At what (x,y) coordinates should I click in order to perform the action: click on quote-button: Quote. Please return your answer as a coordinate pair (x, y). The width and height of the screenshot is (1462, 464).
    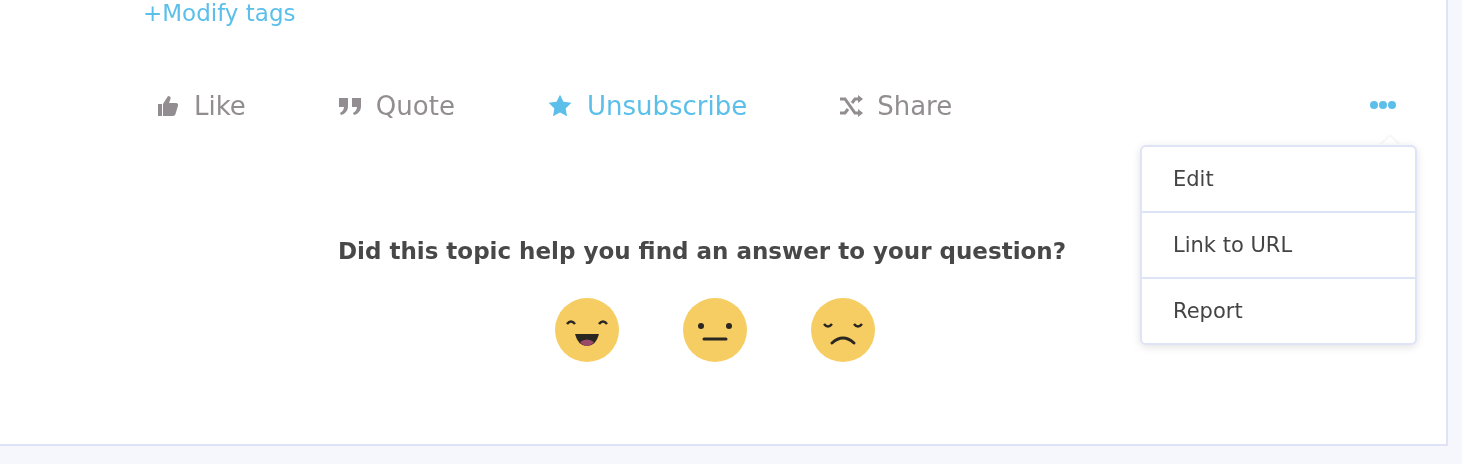
    Looking at the image, I should click on (396, 106).